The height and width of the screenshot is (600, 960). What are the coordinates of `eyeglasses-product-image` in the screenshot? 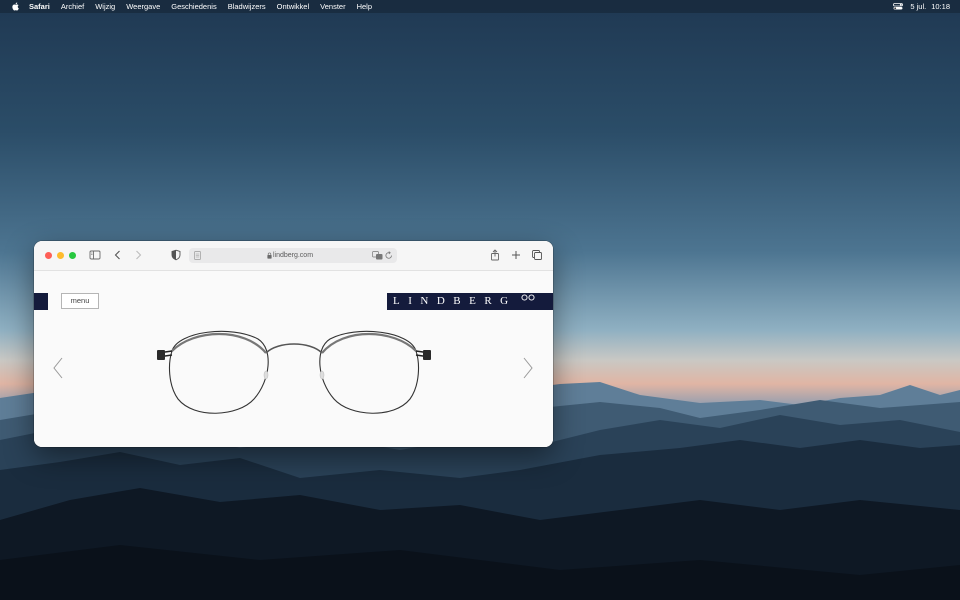 It's located at (294, 372).